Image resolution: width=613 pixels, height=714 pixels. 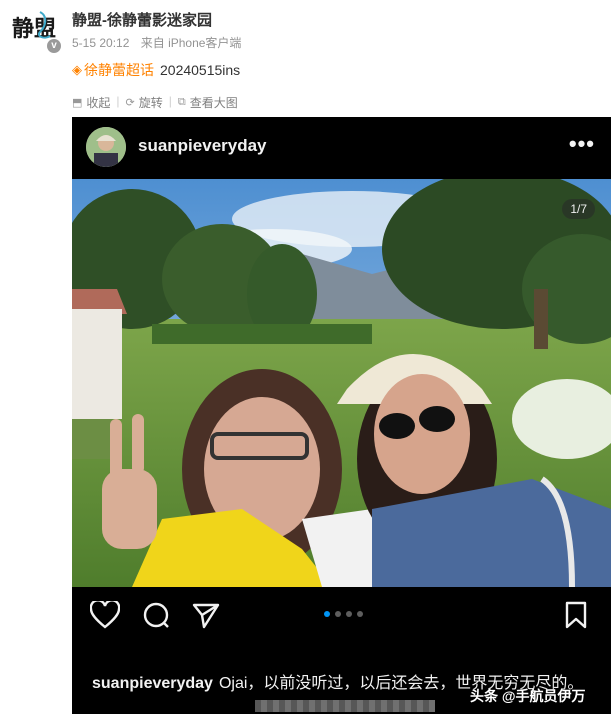 What do you see at coordinates (152, 683) in the screenshot?
I see `caption-username: suanpieveryday` at bounding box center [152, 683].